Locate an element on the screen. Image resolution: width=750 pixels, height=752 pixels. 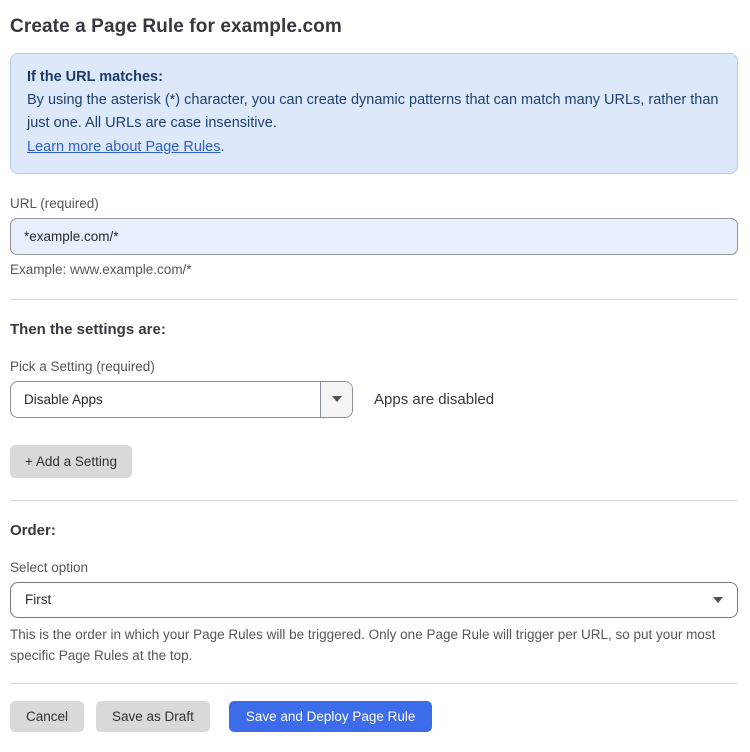
setting-picker-row: Disable Apps Apps are disabled is located at coordinates (374, 399).